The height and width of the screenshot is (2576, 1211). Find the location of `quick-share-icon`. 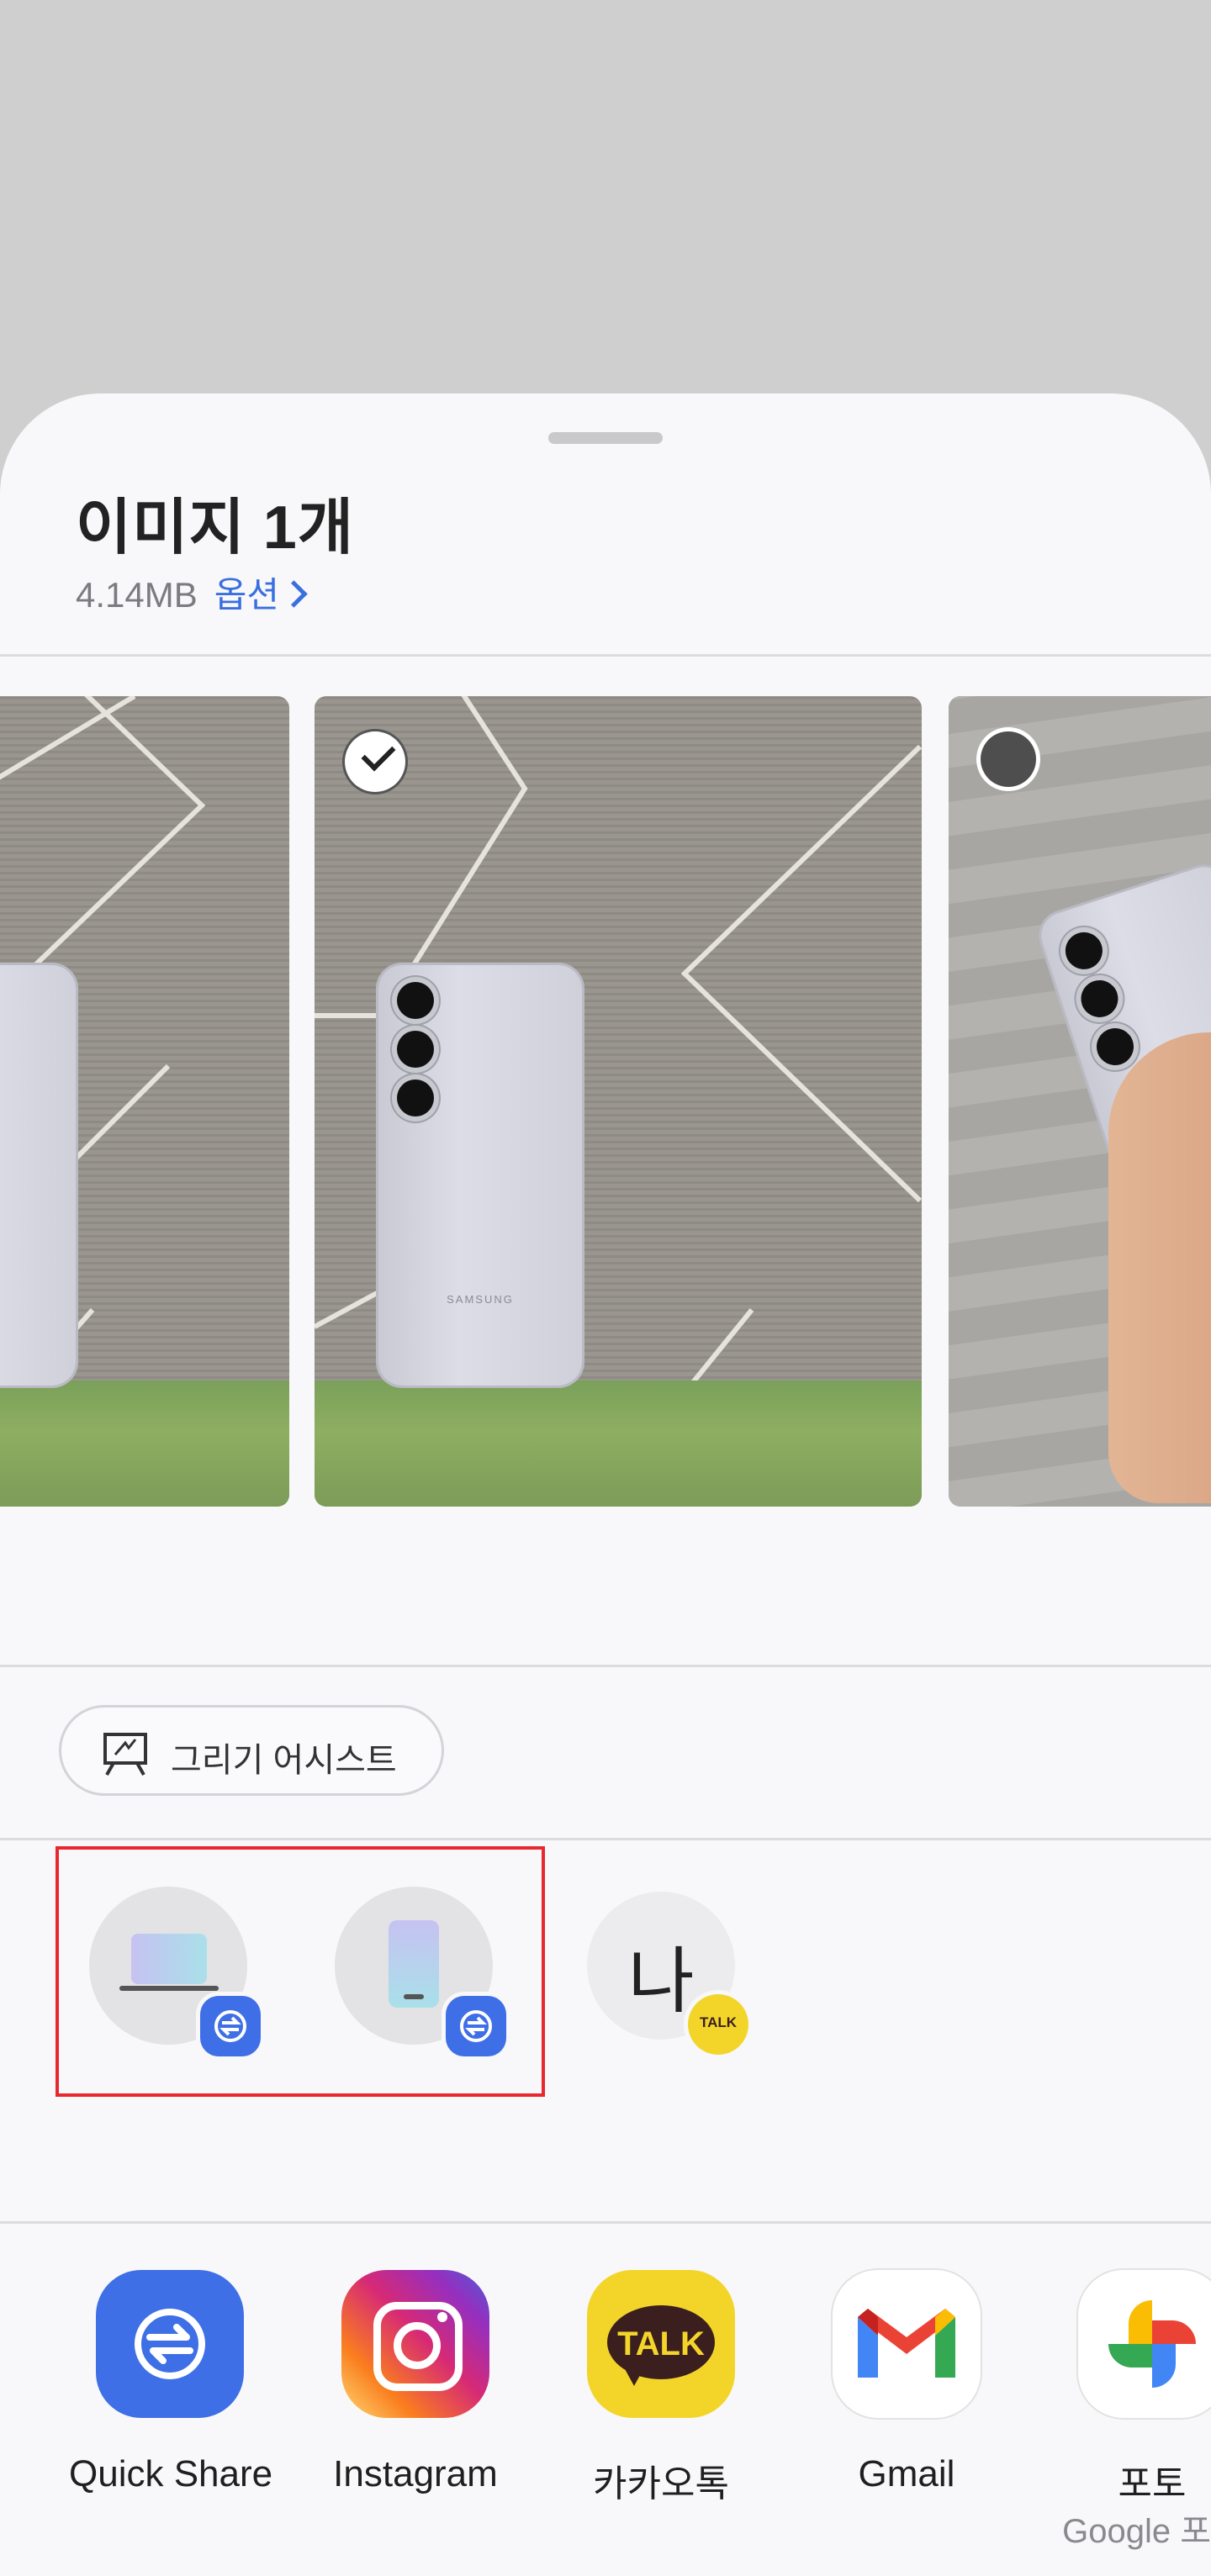

quick-share-icon is located at coordinates (170, 2344).